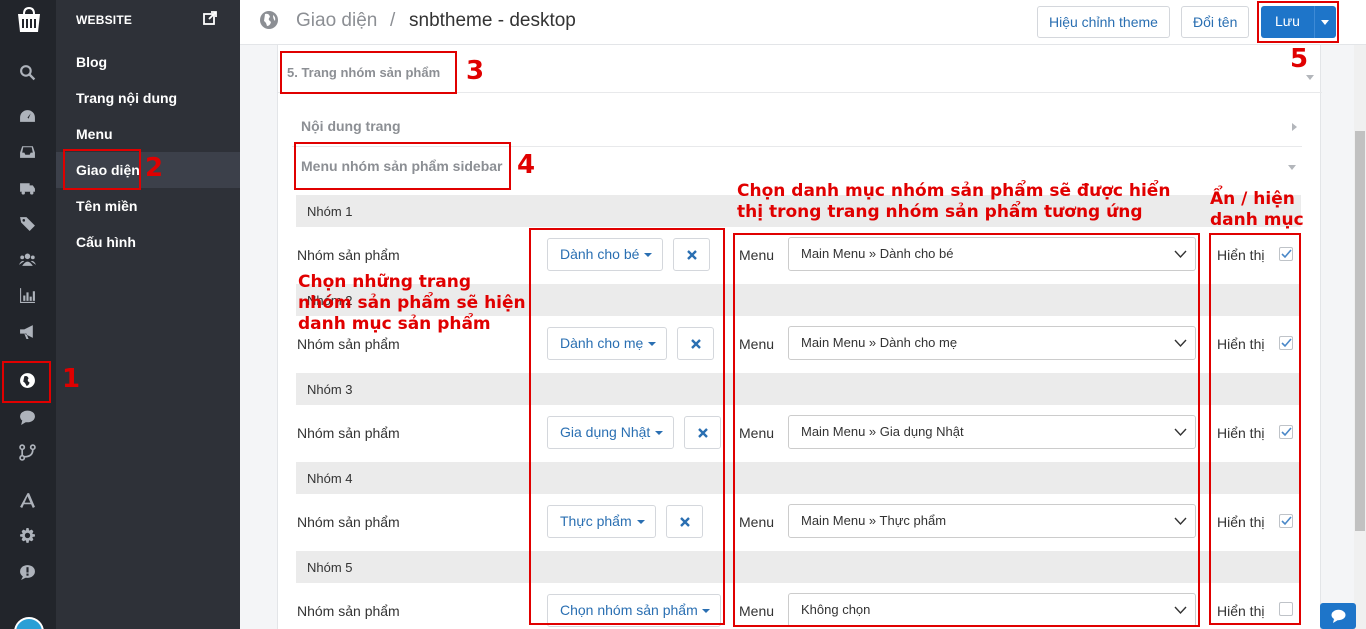 This screenshot has width=1366, height=629. What do you see at coordinates (27, 331) in the screenshot?
I see `megaphone-icon` at bounding box center [27, 331].